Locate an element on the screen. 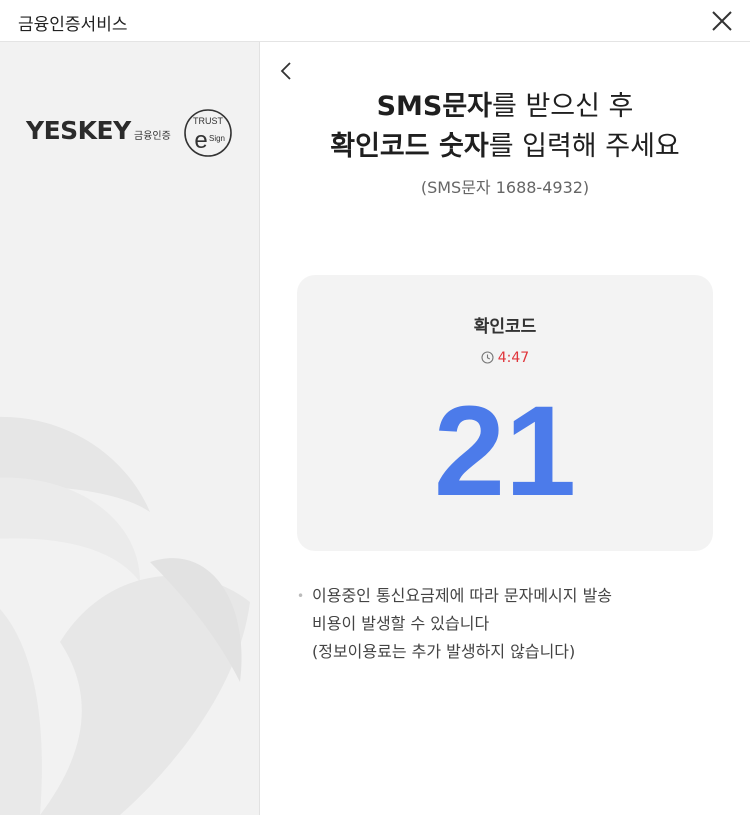 Image resolution: width=750 pixels, height=815 pixels. notice-line-1: 이용중인 통신요금제에 따라 문자메시지 발송 is located at coordinates (462, 595).